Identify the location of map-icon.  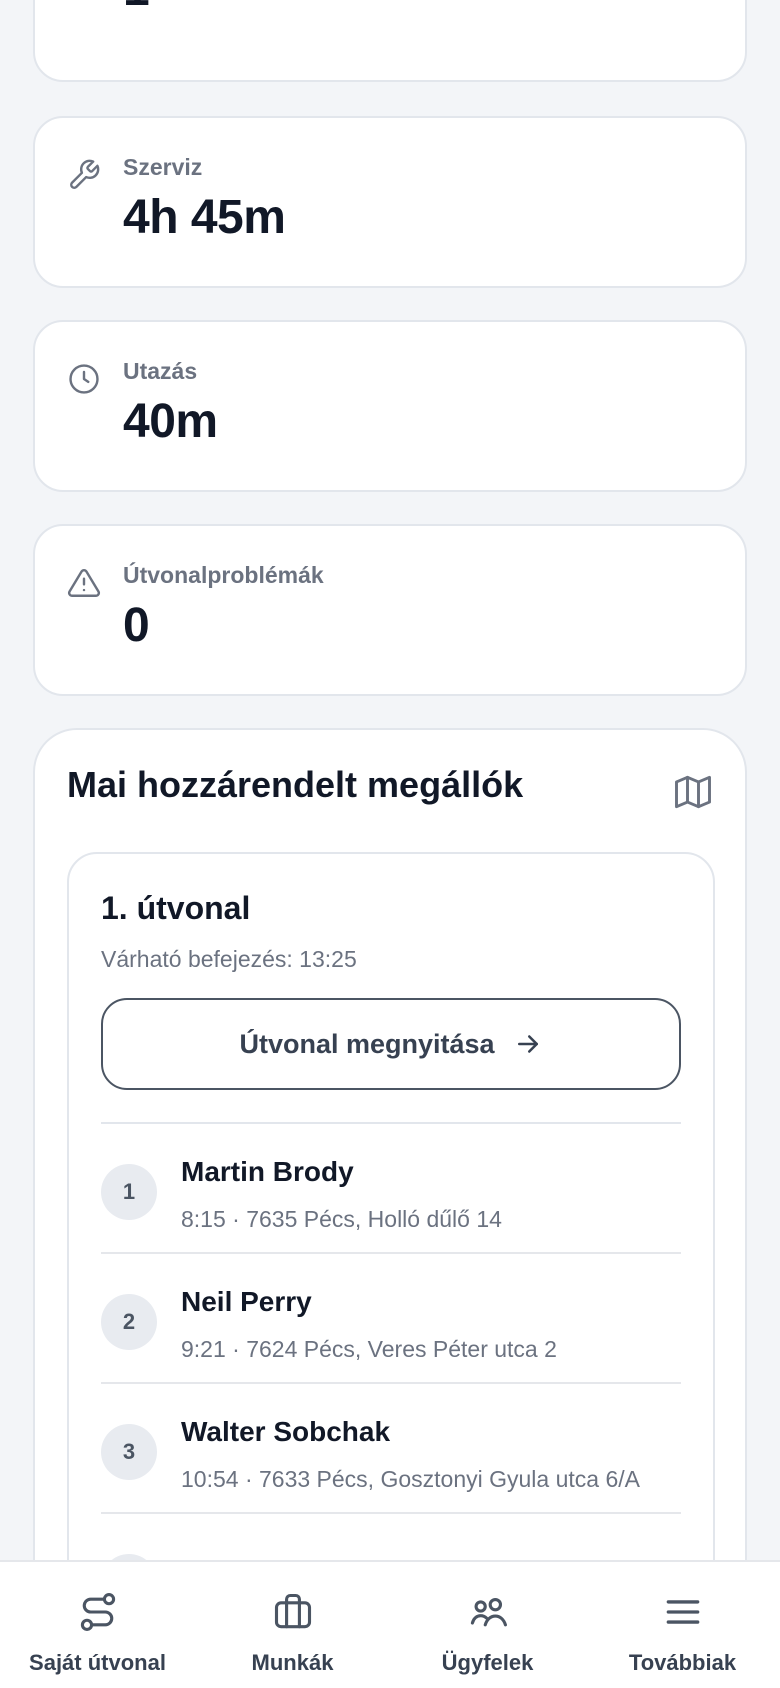
(693, 792).